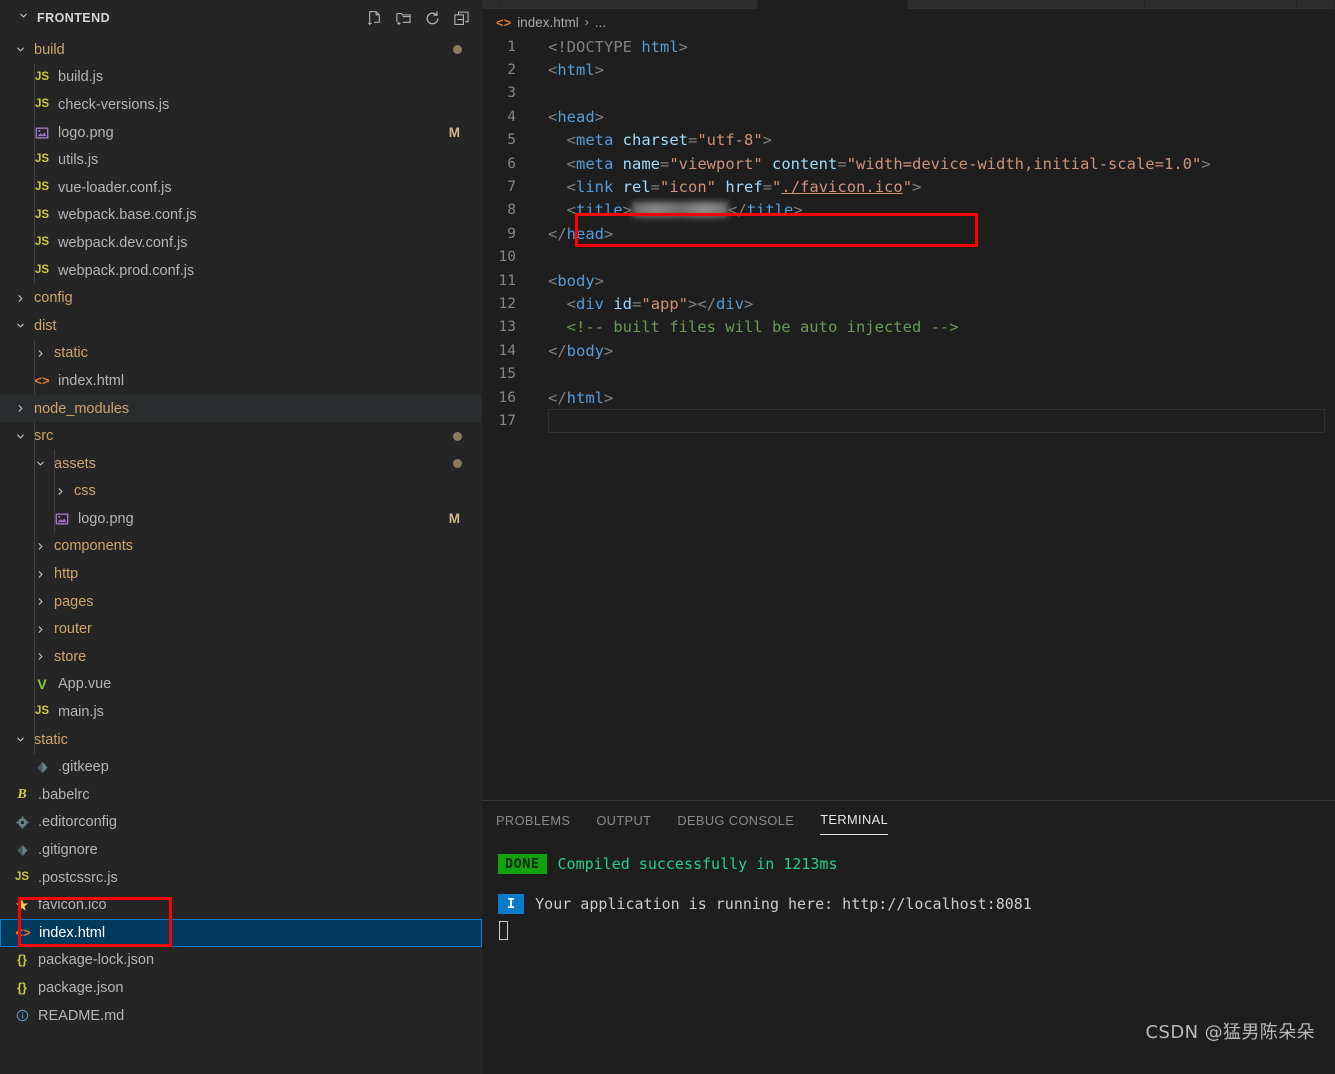 The width and height of the screenshot is (1335, 1074). I want to click on code-text: <html>, so click(571, 70).